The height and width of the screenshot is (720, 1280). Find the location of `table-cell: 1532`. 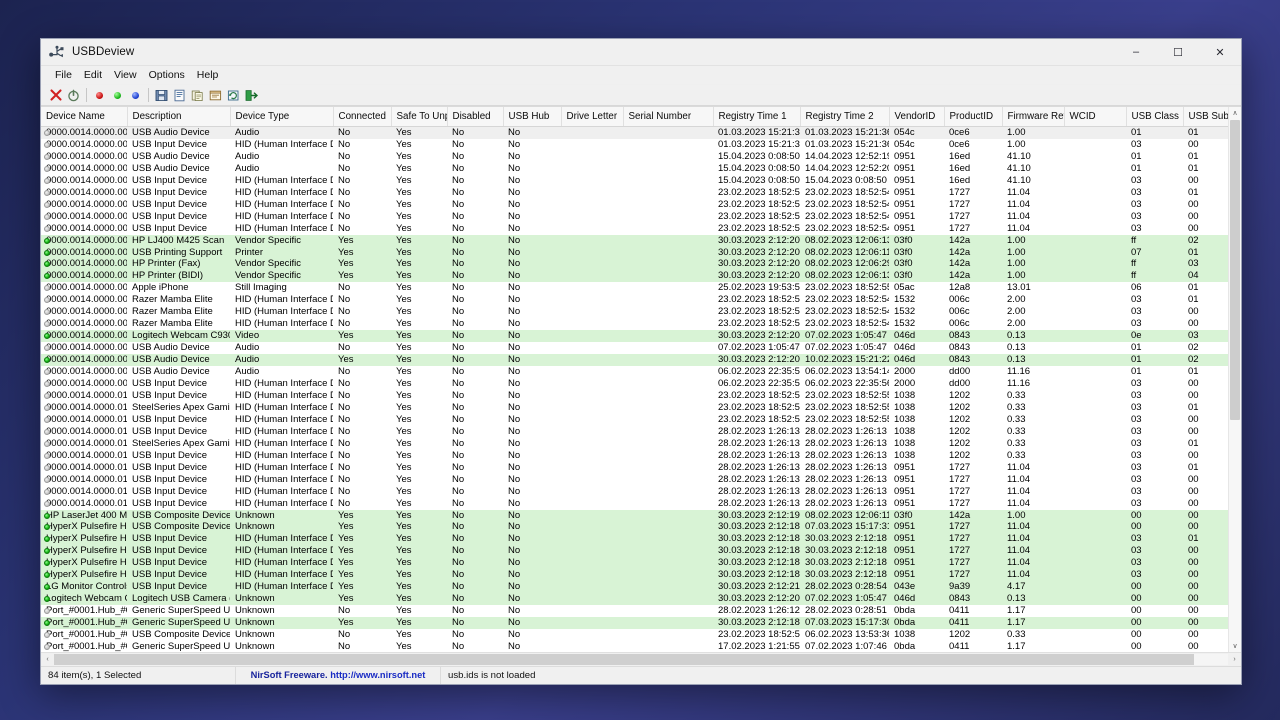

table-cell: 1532 is located at coordinates (916, 324).